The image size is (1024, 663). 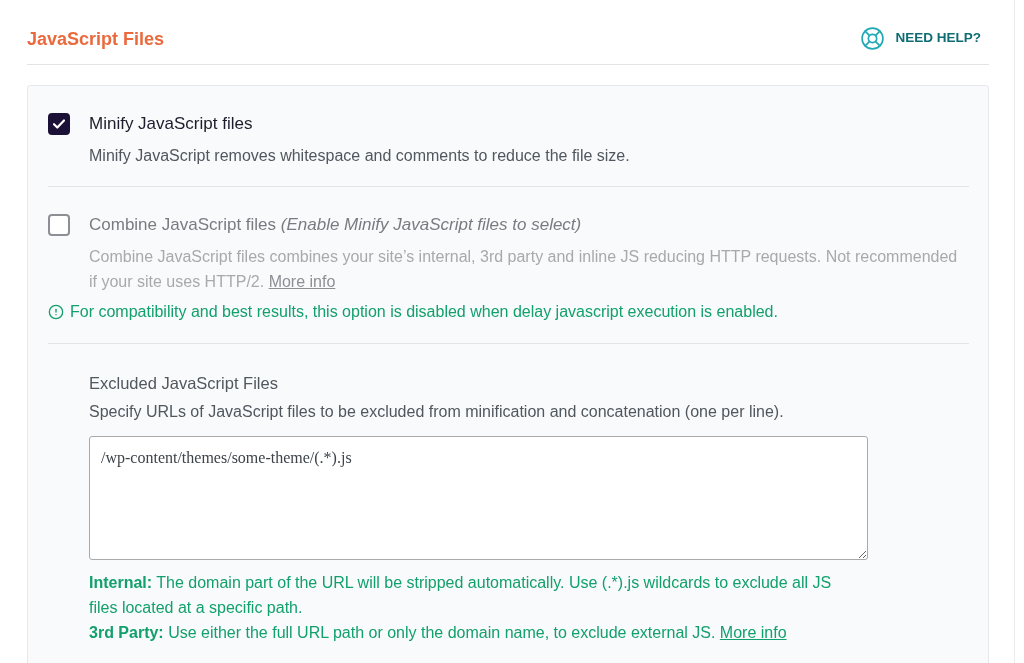 What do you see at coordinates (424, 312) in the screenshot?
I see `warning-text: For compatibility and best results, this option is disabled when delay javascript execution is enabled.` at bounding box center [424, 312].